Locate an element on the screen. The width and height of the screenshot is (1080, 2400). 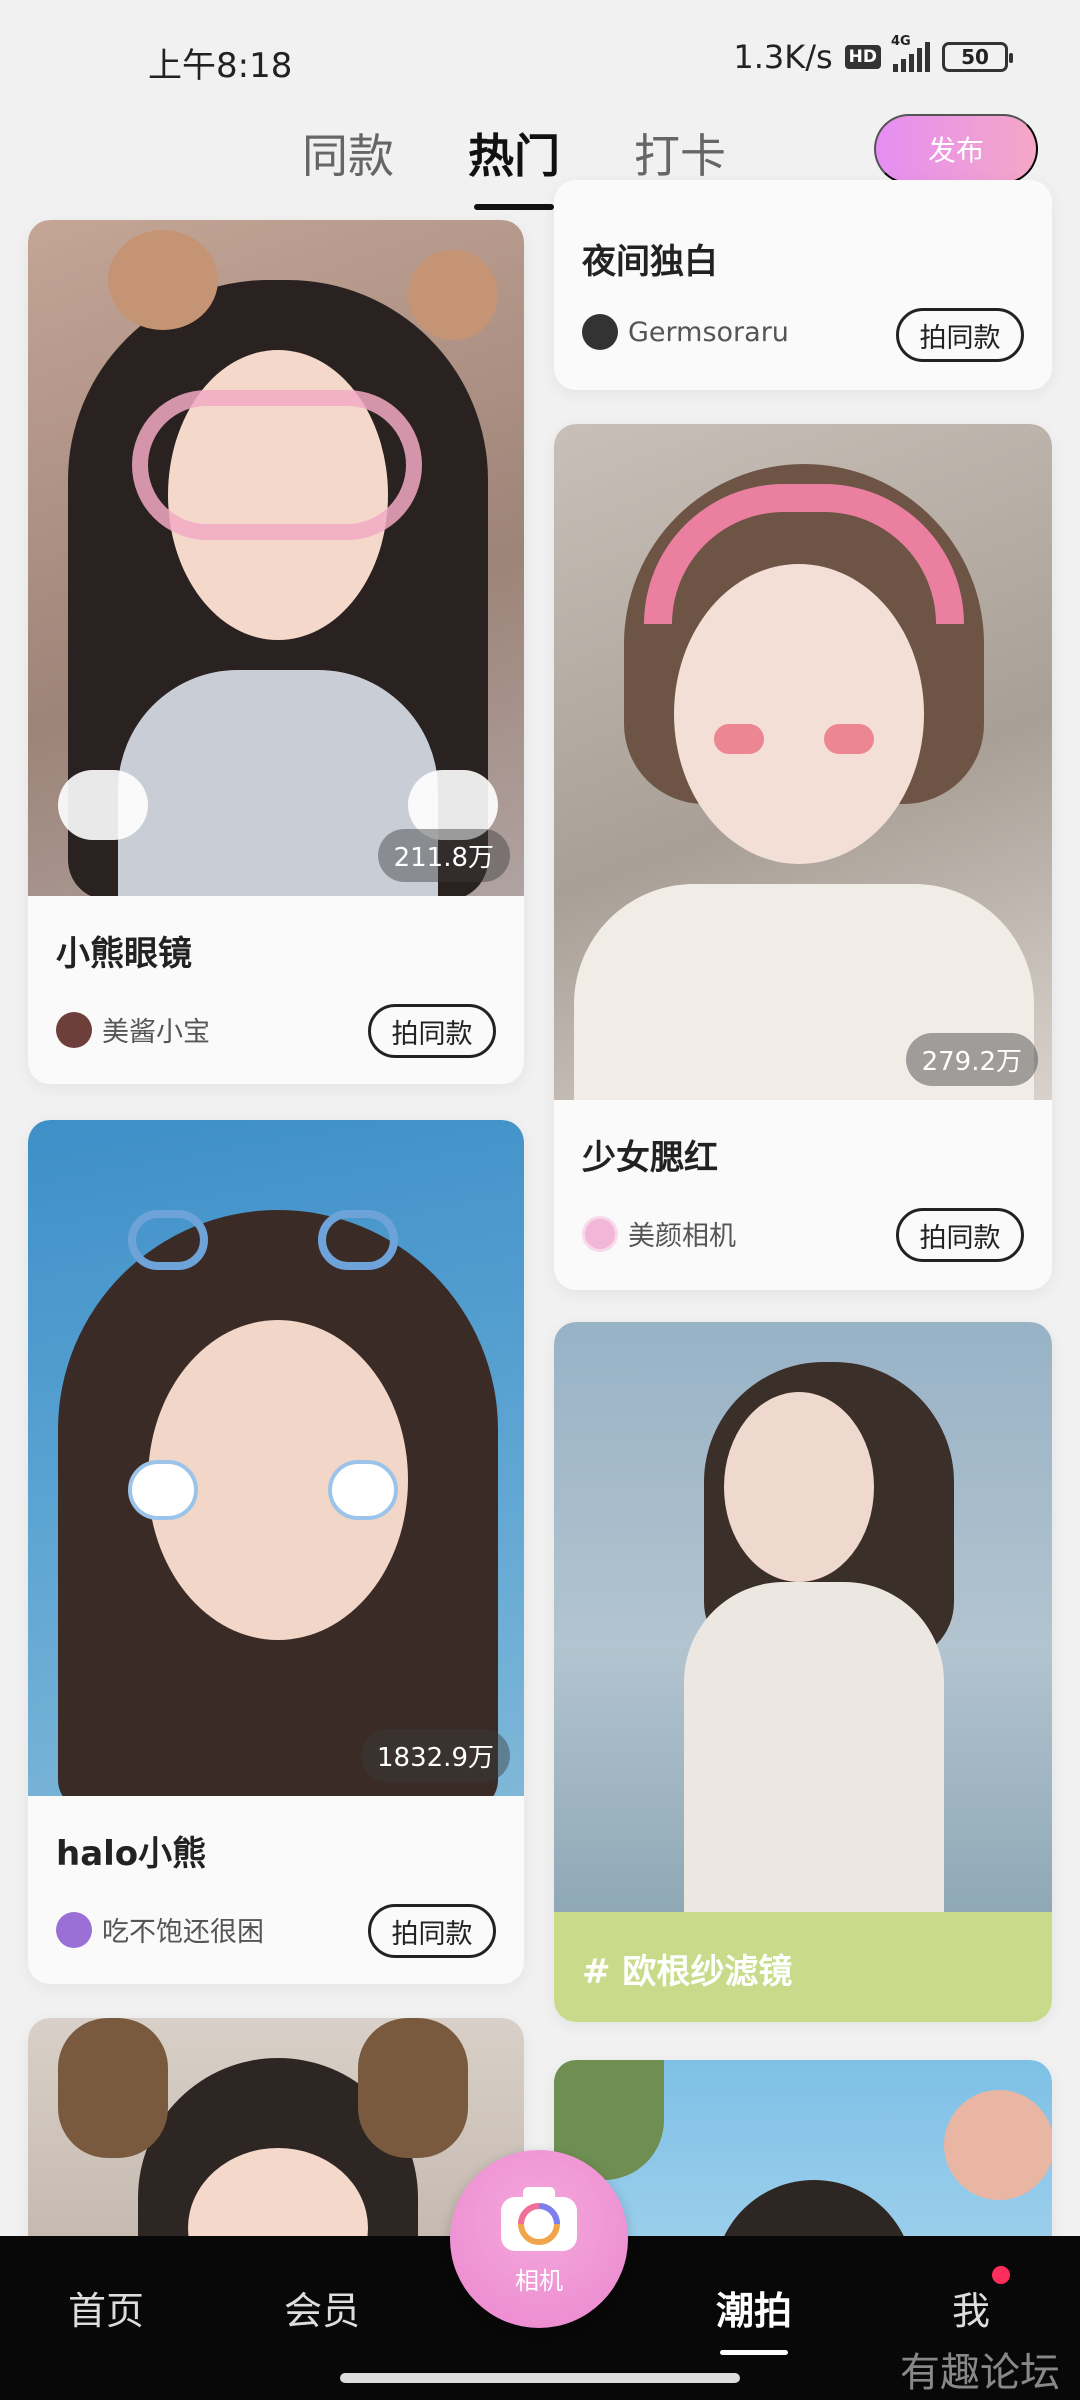
card-title: 少女腮红 is located at coordinates (650, 1158).